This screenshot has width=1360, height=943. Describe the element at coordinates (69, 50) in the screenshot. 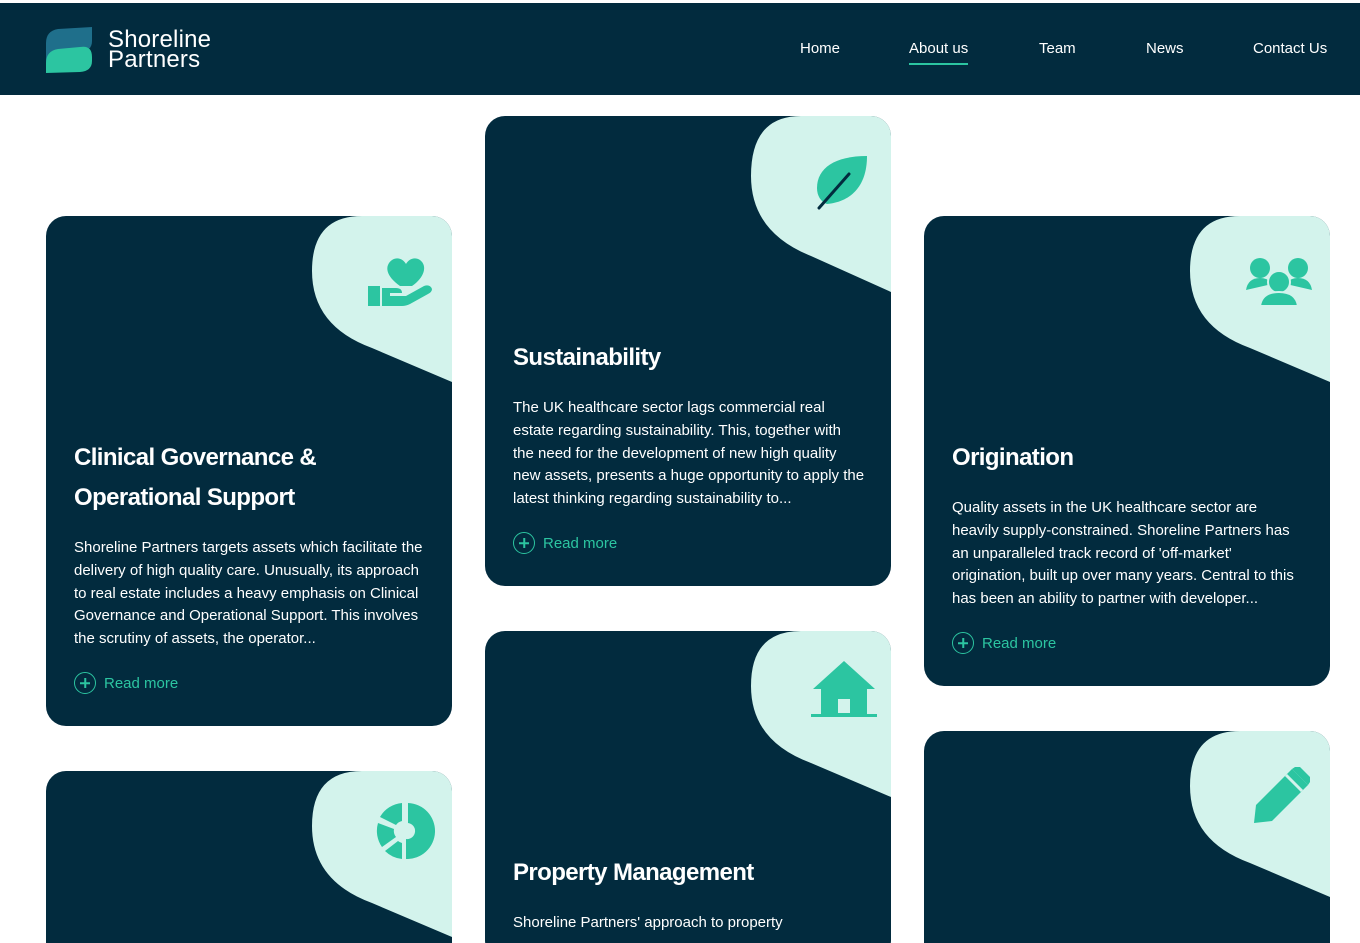

I see `s-wave-logo-icon` at that location.